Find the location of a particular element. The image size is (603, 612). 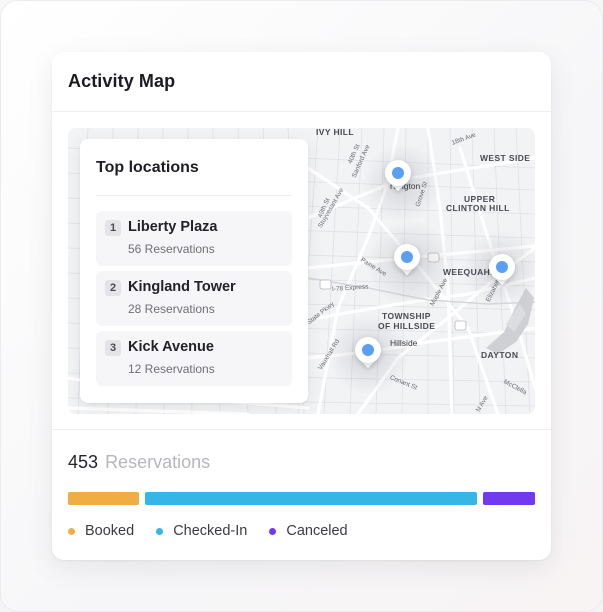

location-item: 3 Kick Avenue 12 Reservations is located at coordinates (194, 358).